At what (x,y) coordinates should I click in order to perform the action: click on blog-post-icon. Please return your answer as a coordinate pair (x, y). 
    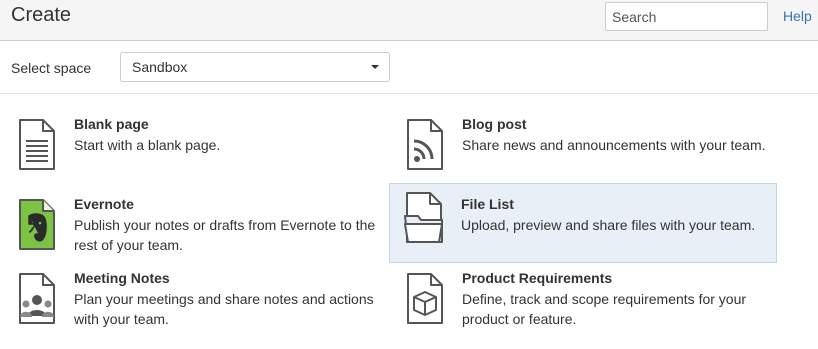
    Looking at the image, I should click on (425, 144).